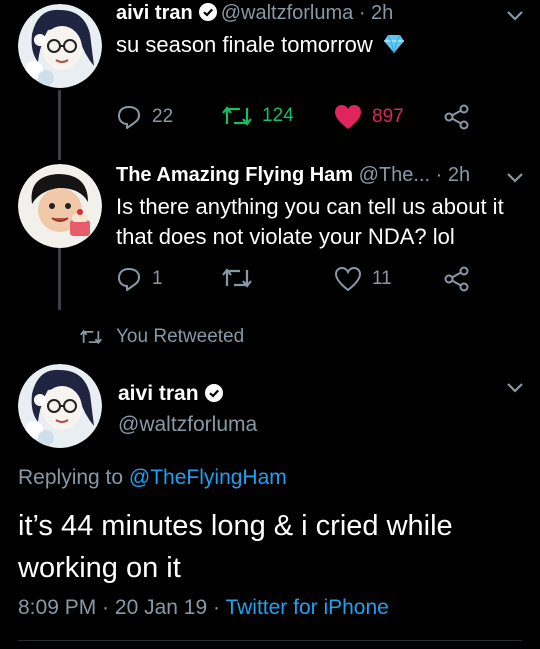 The width and height of the screenshot is (540, 649). I want to click on like-button: 897, so click(369, 117).